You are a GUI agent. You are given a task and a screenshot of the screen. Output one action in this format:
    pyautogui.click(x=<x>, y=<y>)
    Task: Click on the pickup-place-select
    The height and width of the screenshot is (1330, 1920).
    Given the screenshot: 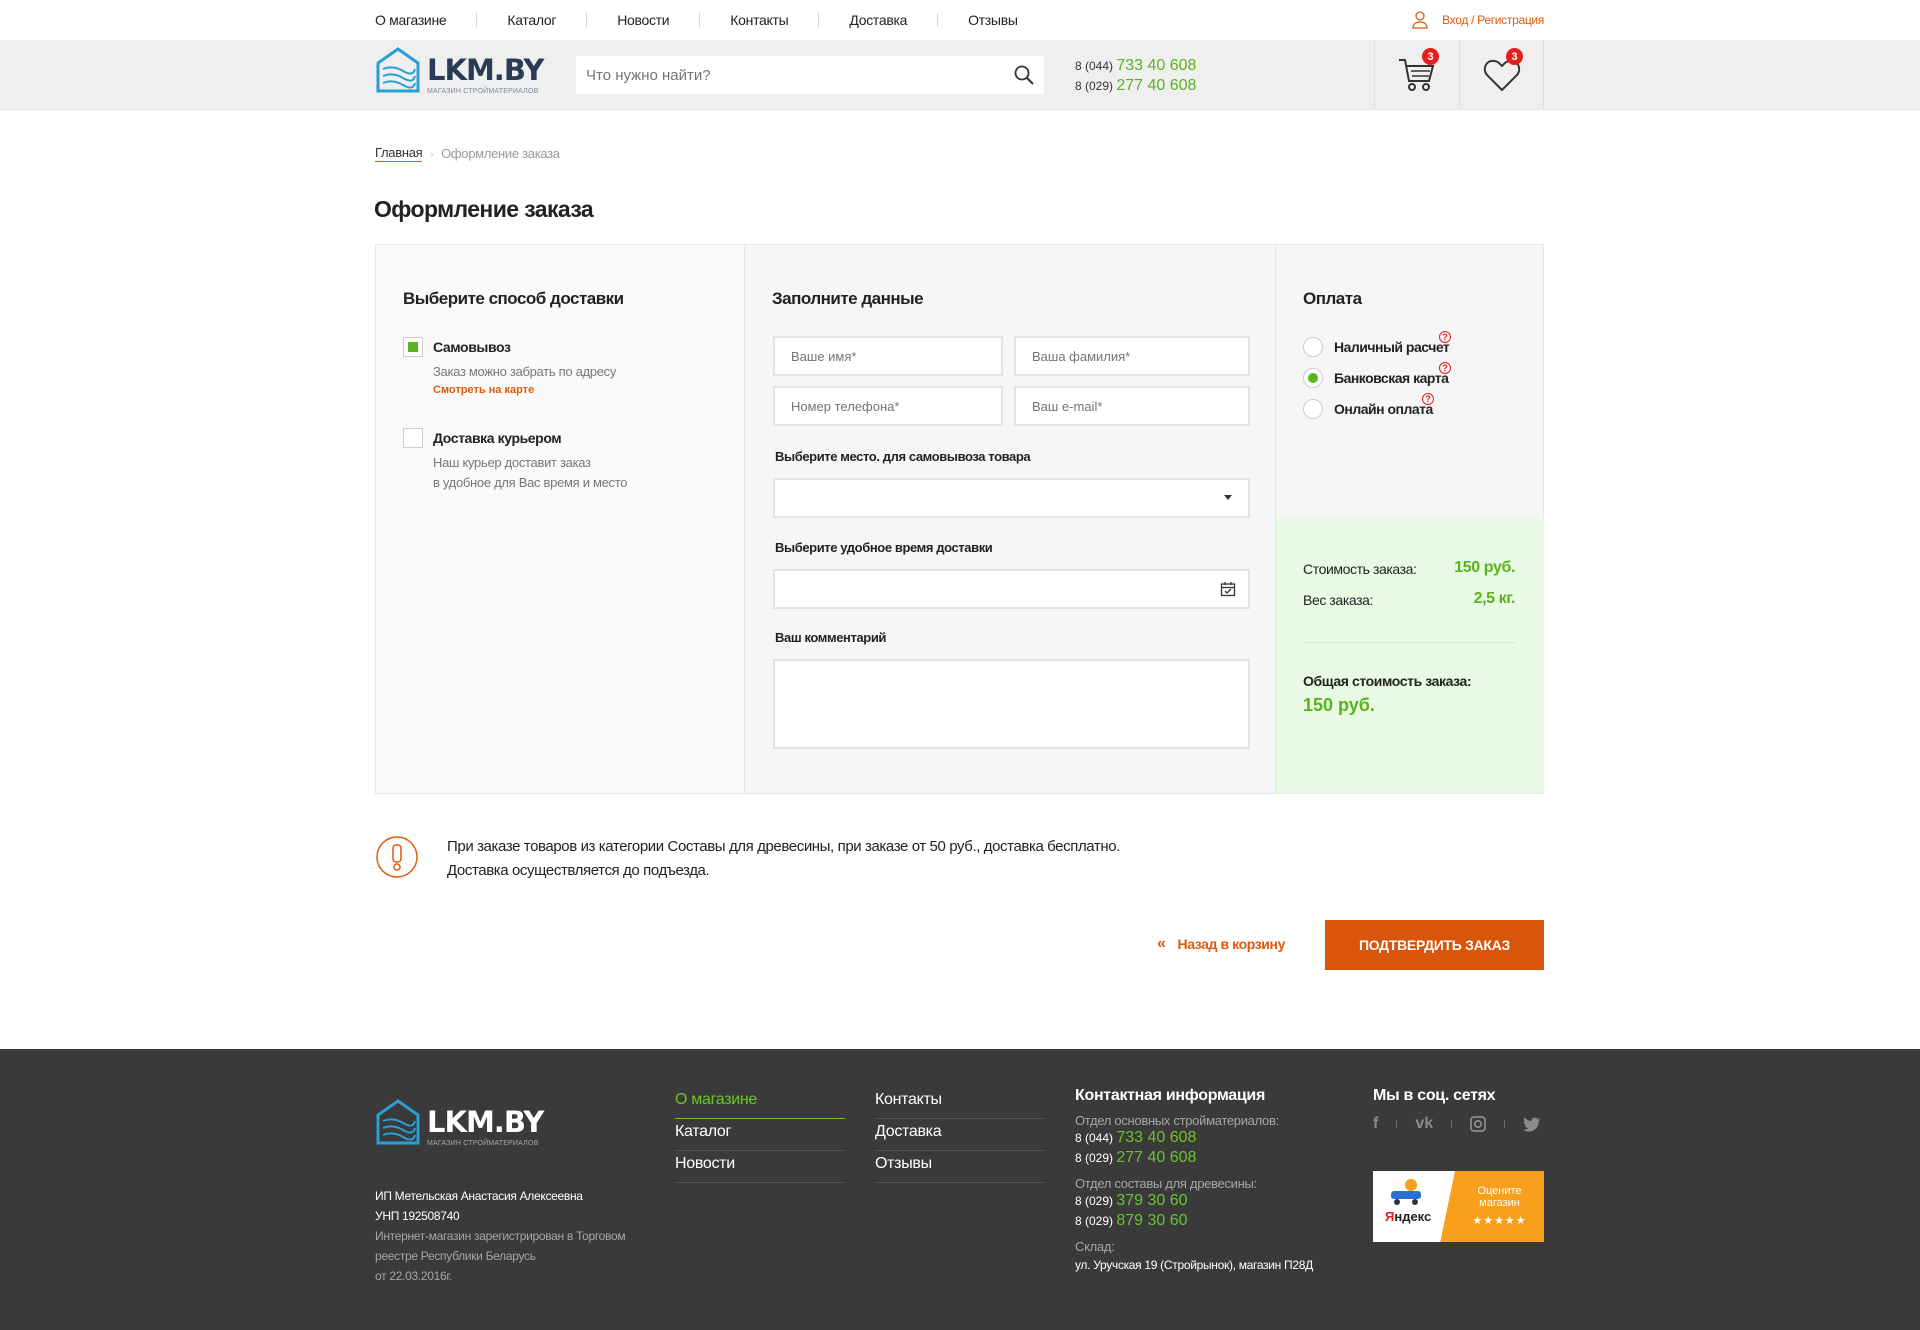 What is the action you would take?
    pyautogui.click(x=1011, y=498)
    